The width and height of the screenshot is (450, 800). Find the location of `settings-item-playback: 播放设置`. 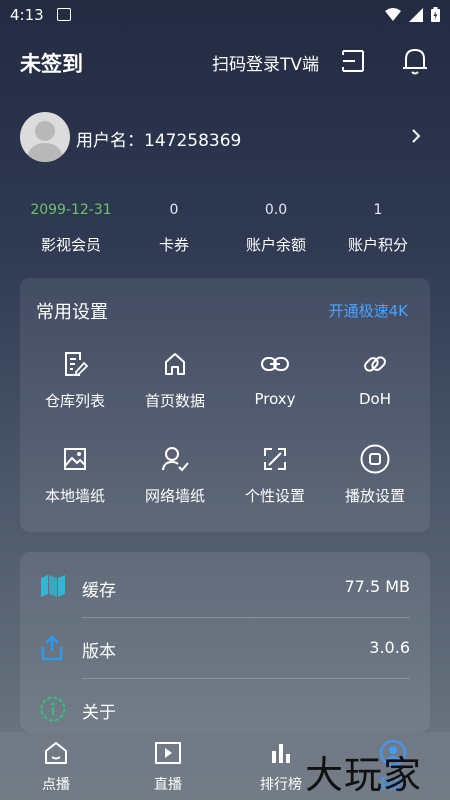

settings-item-playback: 播放设置 is located at coordinates (375, 474).